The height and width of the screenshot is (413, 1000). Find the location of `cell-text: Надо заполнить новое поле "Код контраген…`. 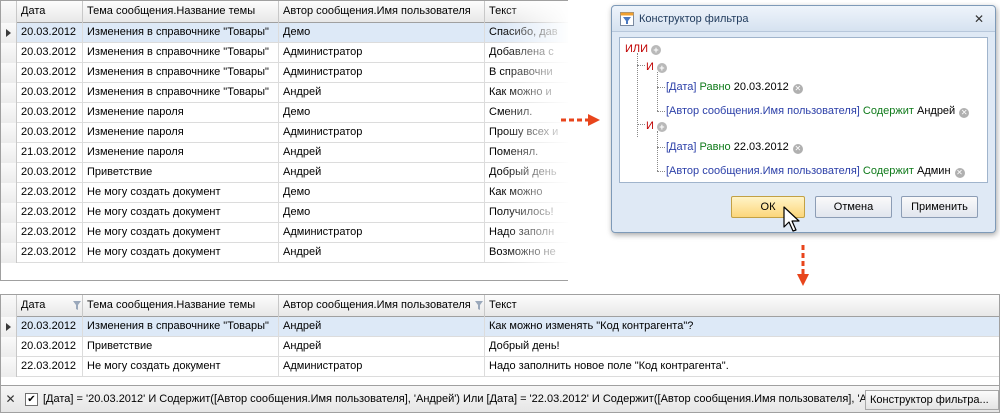

cell-text: Надо заполнить новое поле "Код контраген… is located at coordinates (742, 367).